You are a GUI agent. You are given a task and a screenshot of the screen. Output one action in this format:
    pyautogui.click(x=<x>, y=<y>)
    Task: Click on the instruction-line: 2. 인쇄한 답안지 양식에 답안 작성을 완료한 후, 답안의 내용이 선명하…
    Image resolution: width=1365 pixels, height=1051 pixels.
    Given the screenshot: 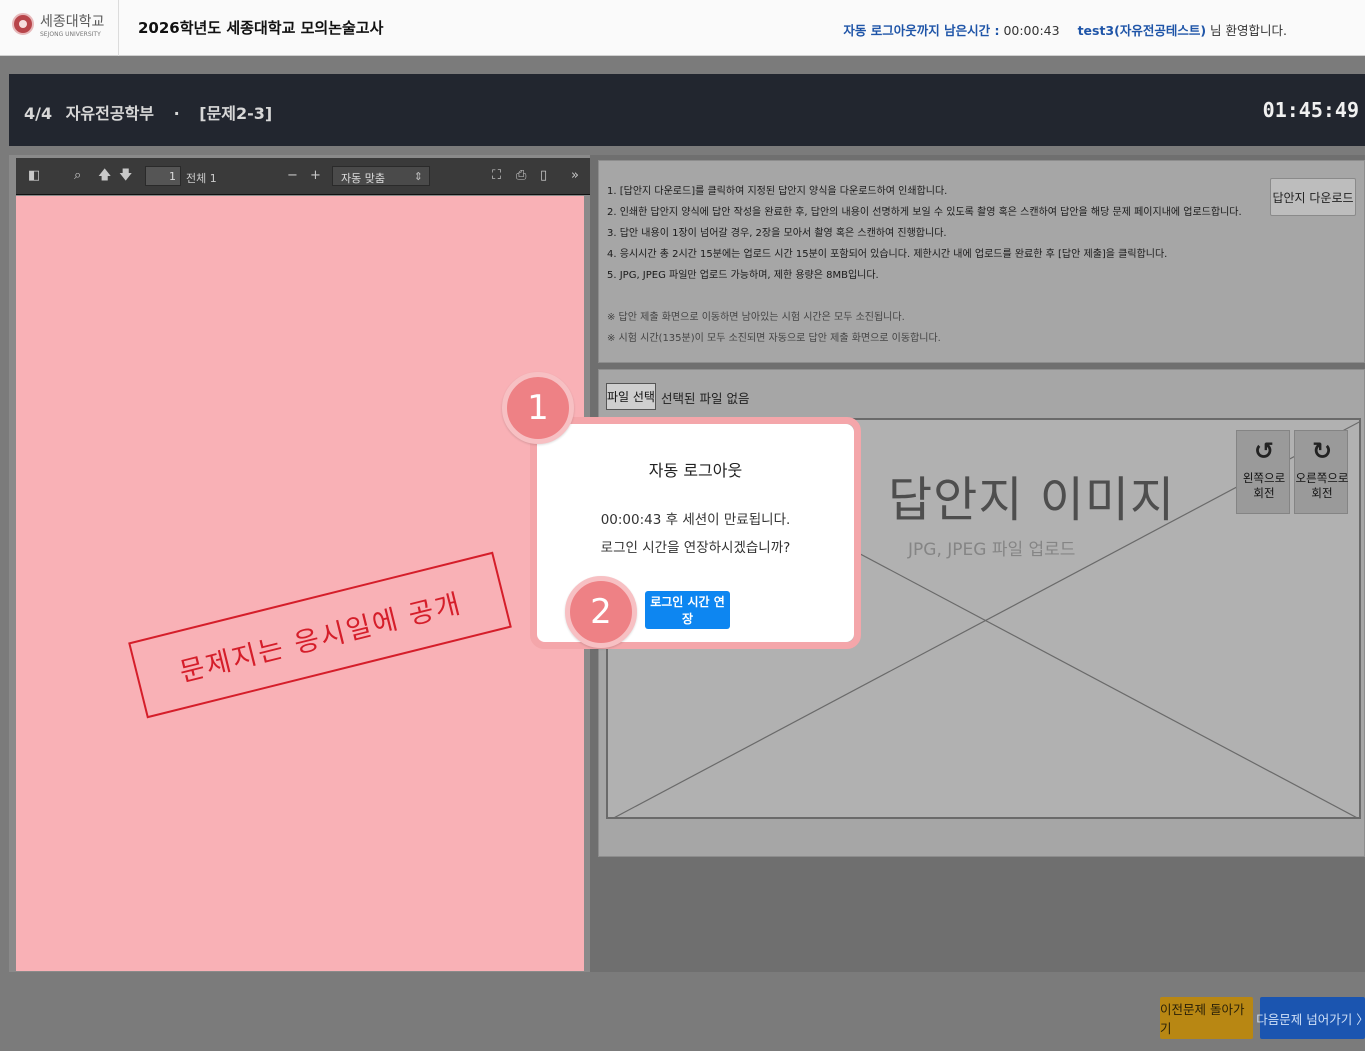 What is the action you would take?
    pyautogui.click(x=924, y=212)
    